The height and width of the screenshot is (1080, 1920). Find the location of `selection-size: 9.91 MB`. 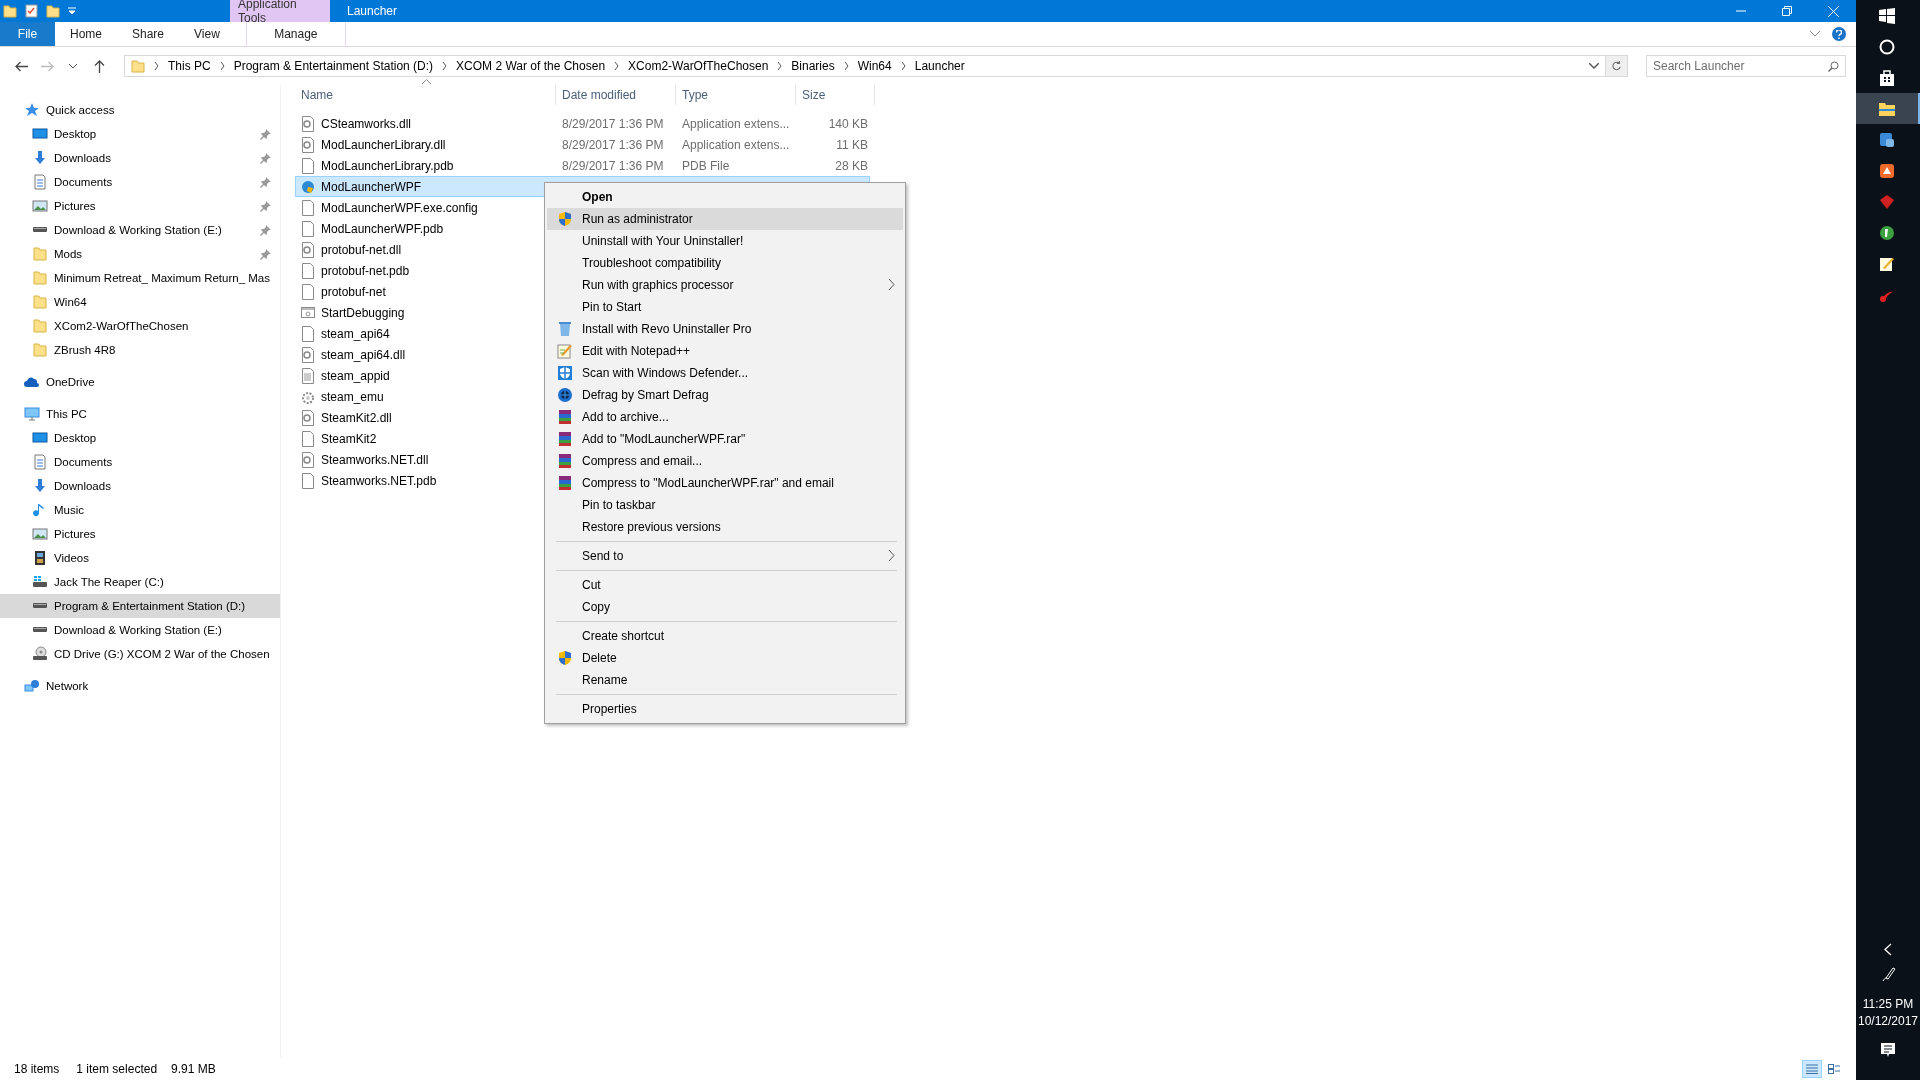

selection-size: 9.91 MB is located at coordinates (193, 1069).